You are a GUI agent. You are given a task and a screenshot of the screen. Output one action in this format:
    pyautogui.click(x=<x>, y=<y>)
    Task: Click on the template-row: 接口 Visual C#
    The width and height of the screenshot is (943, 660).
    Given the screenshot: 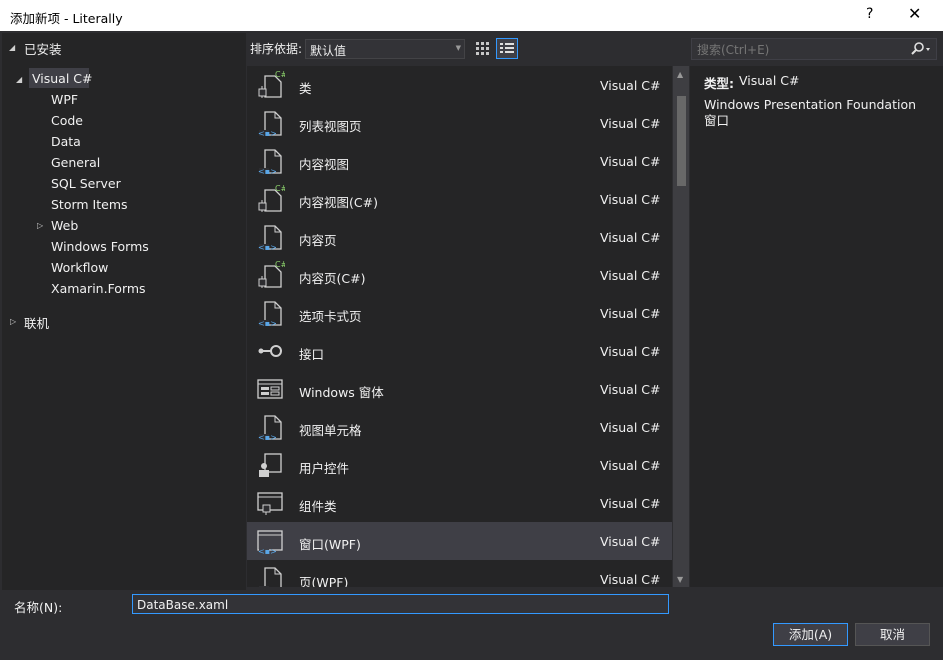 What is the action you would take?
    pyautogui.click(x=459, y=351)
    